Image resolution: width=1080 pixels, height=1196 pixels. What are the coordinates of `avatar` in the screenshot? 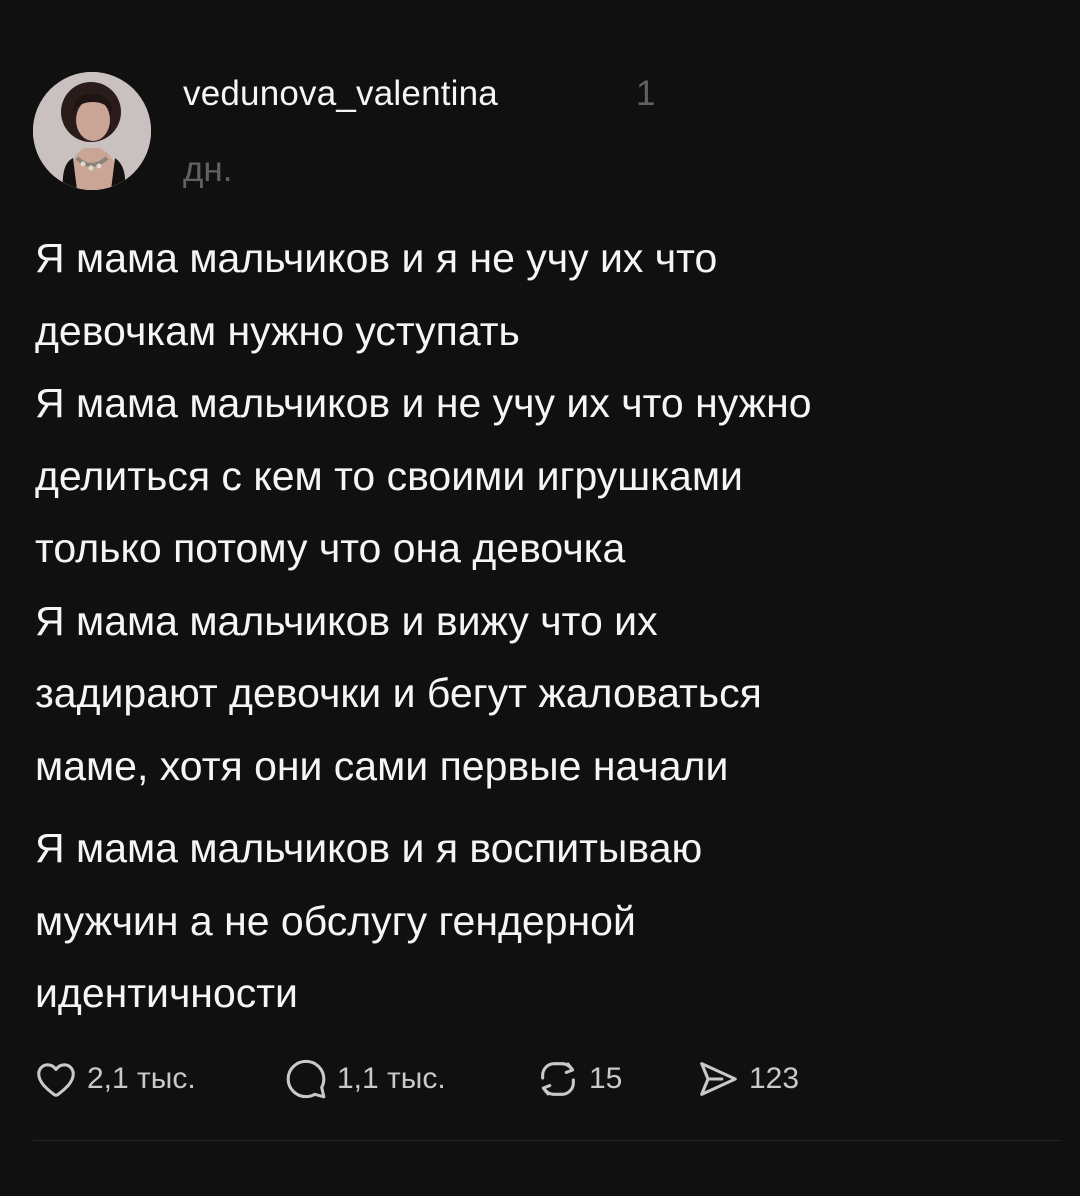 It's located at (92, 131).